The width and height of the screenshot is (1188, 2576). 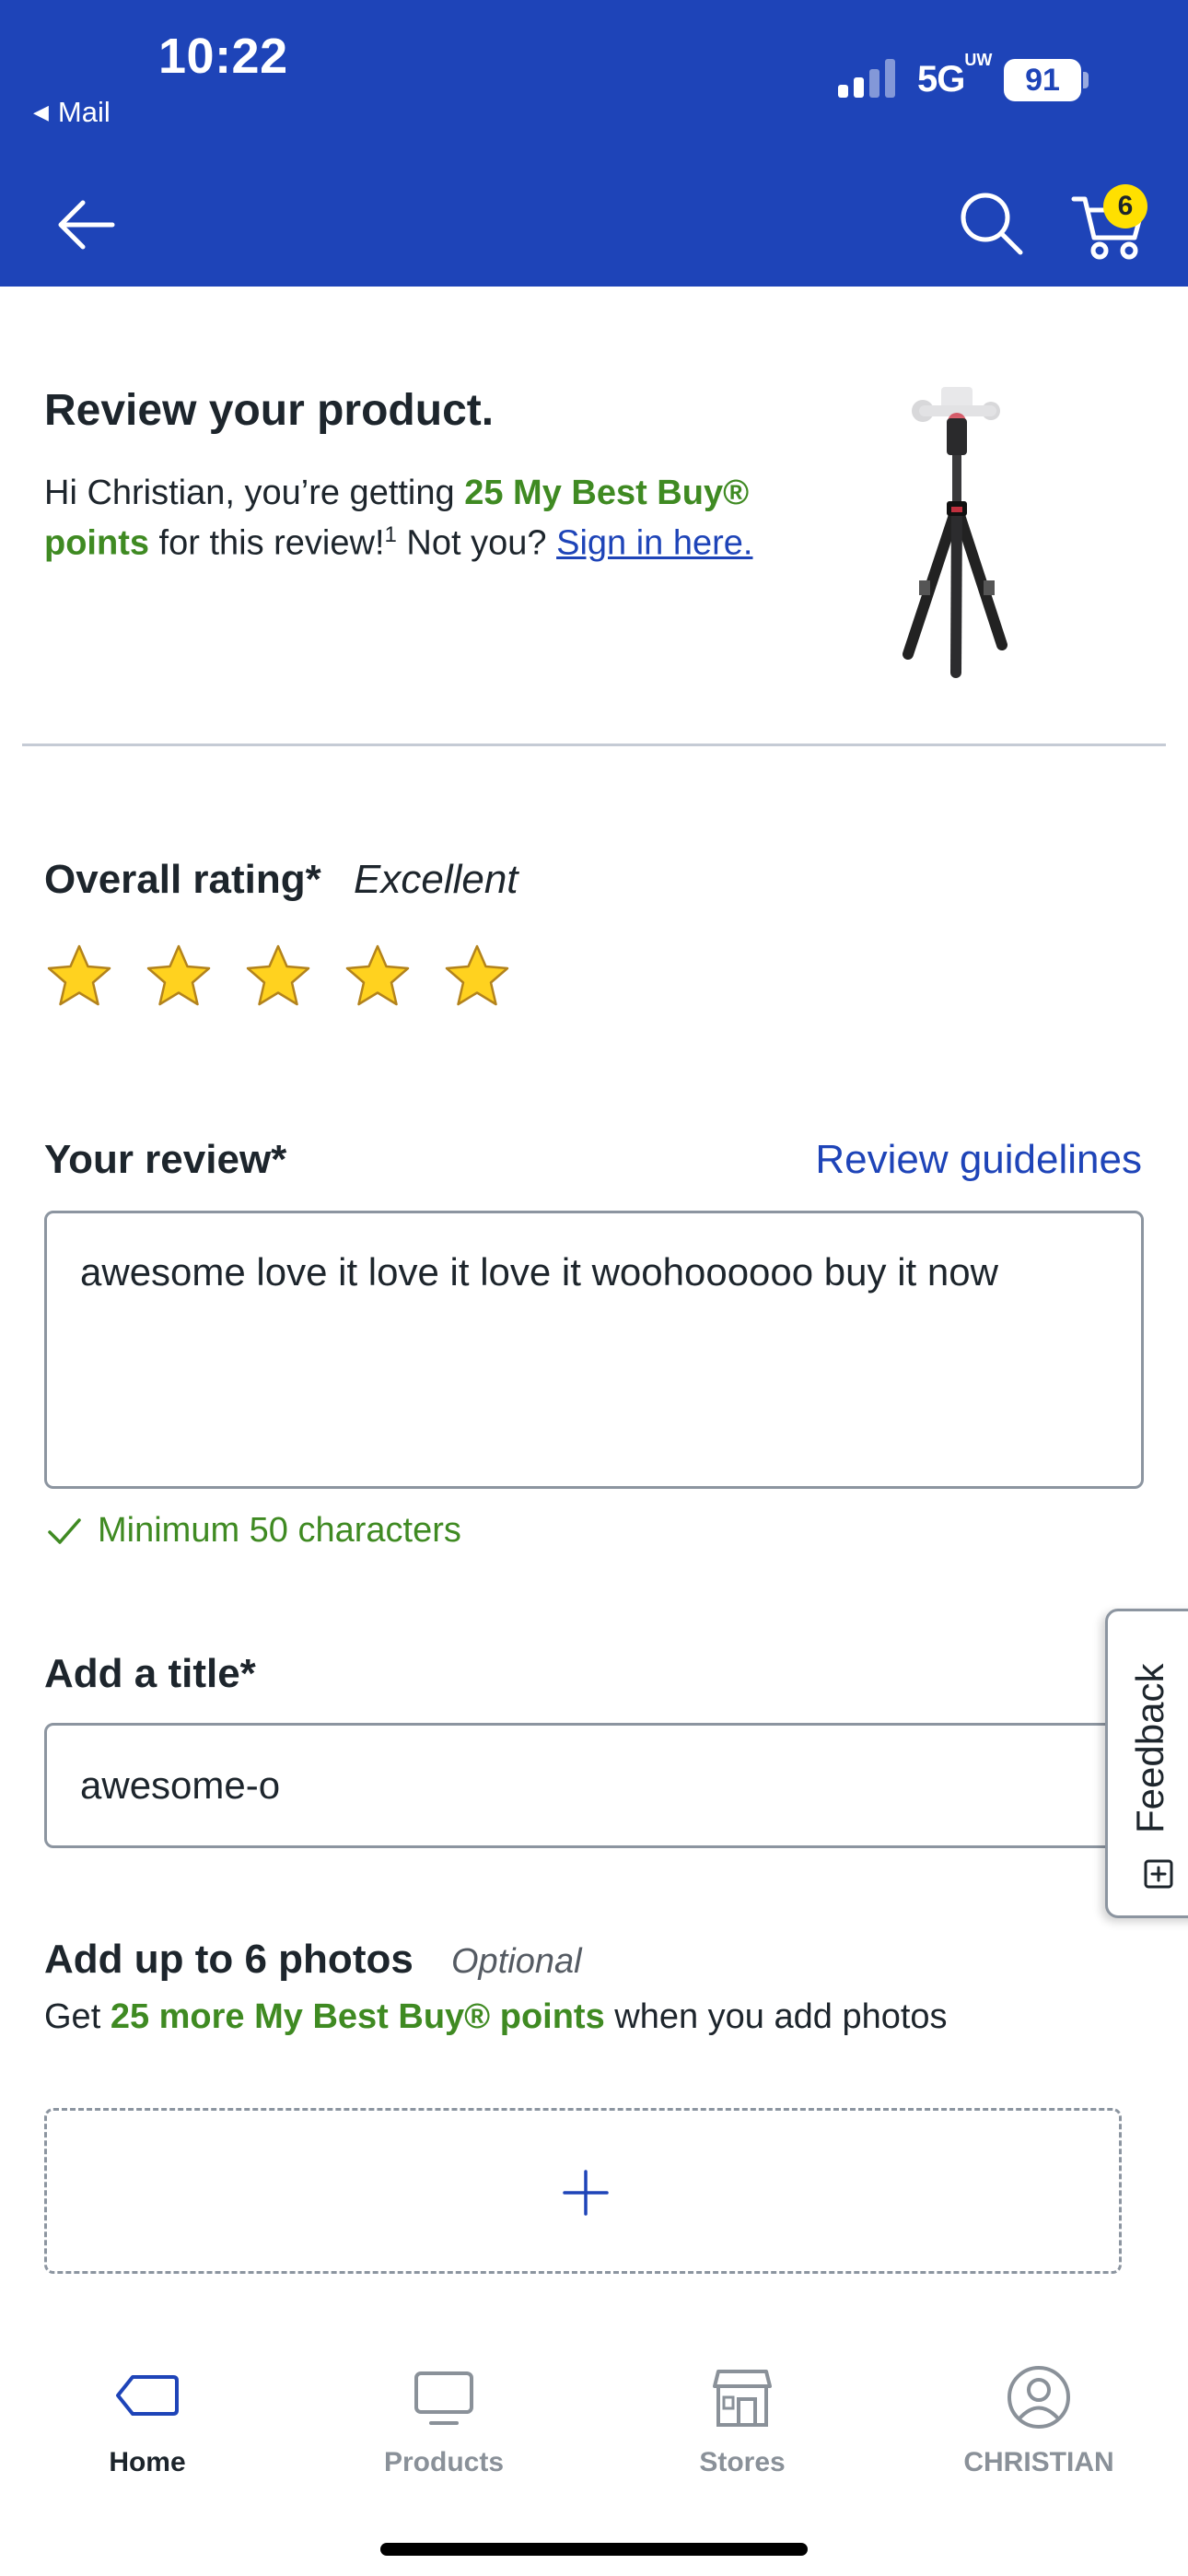 What do you see at coordinates (1042, 80) in the screenshot?
I see `battery-indicator: 91` at bounding box center [1042, 80].